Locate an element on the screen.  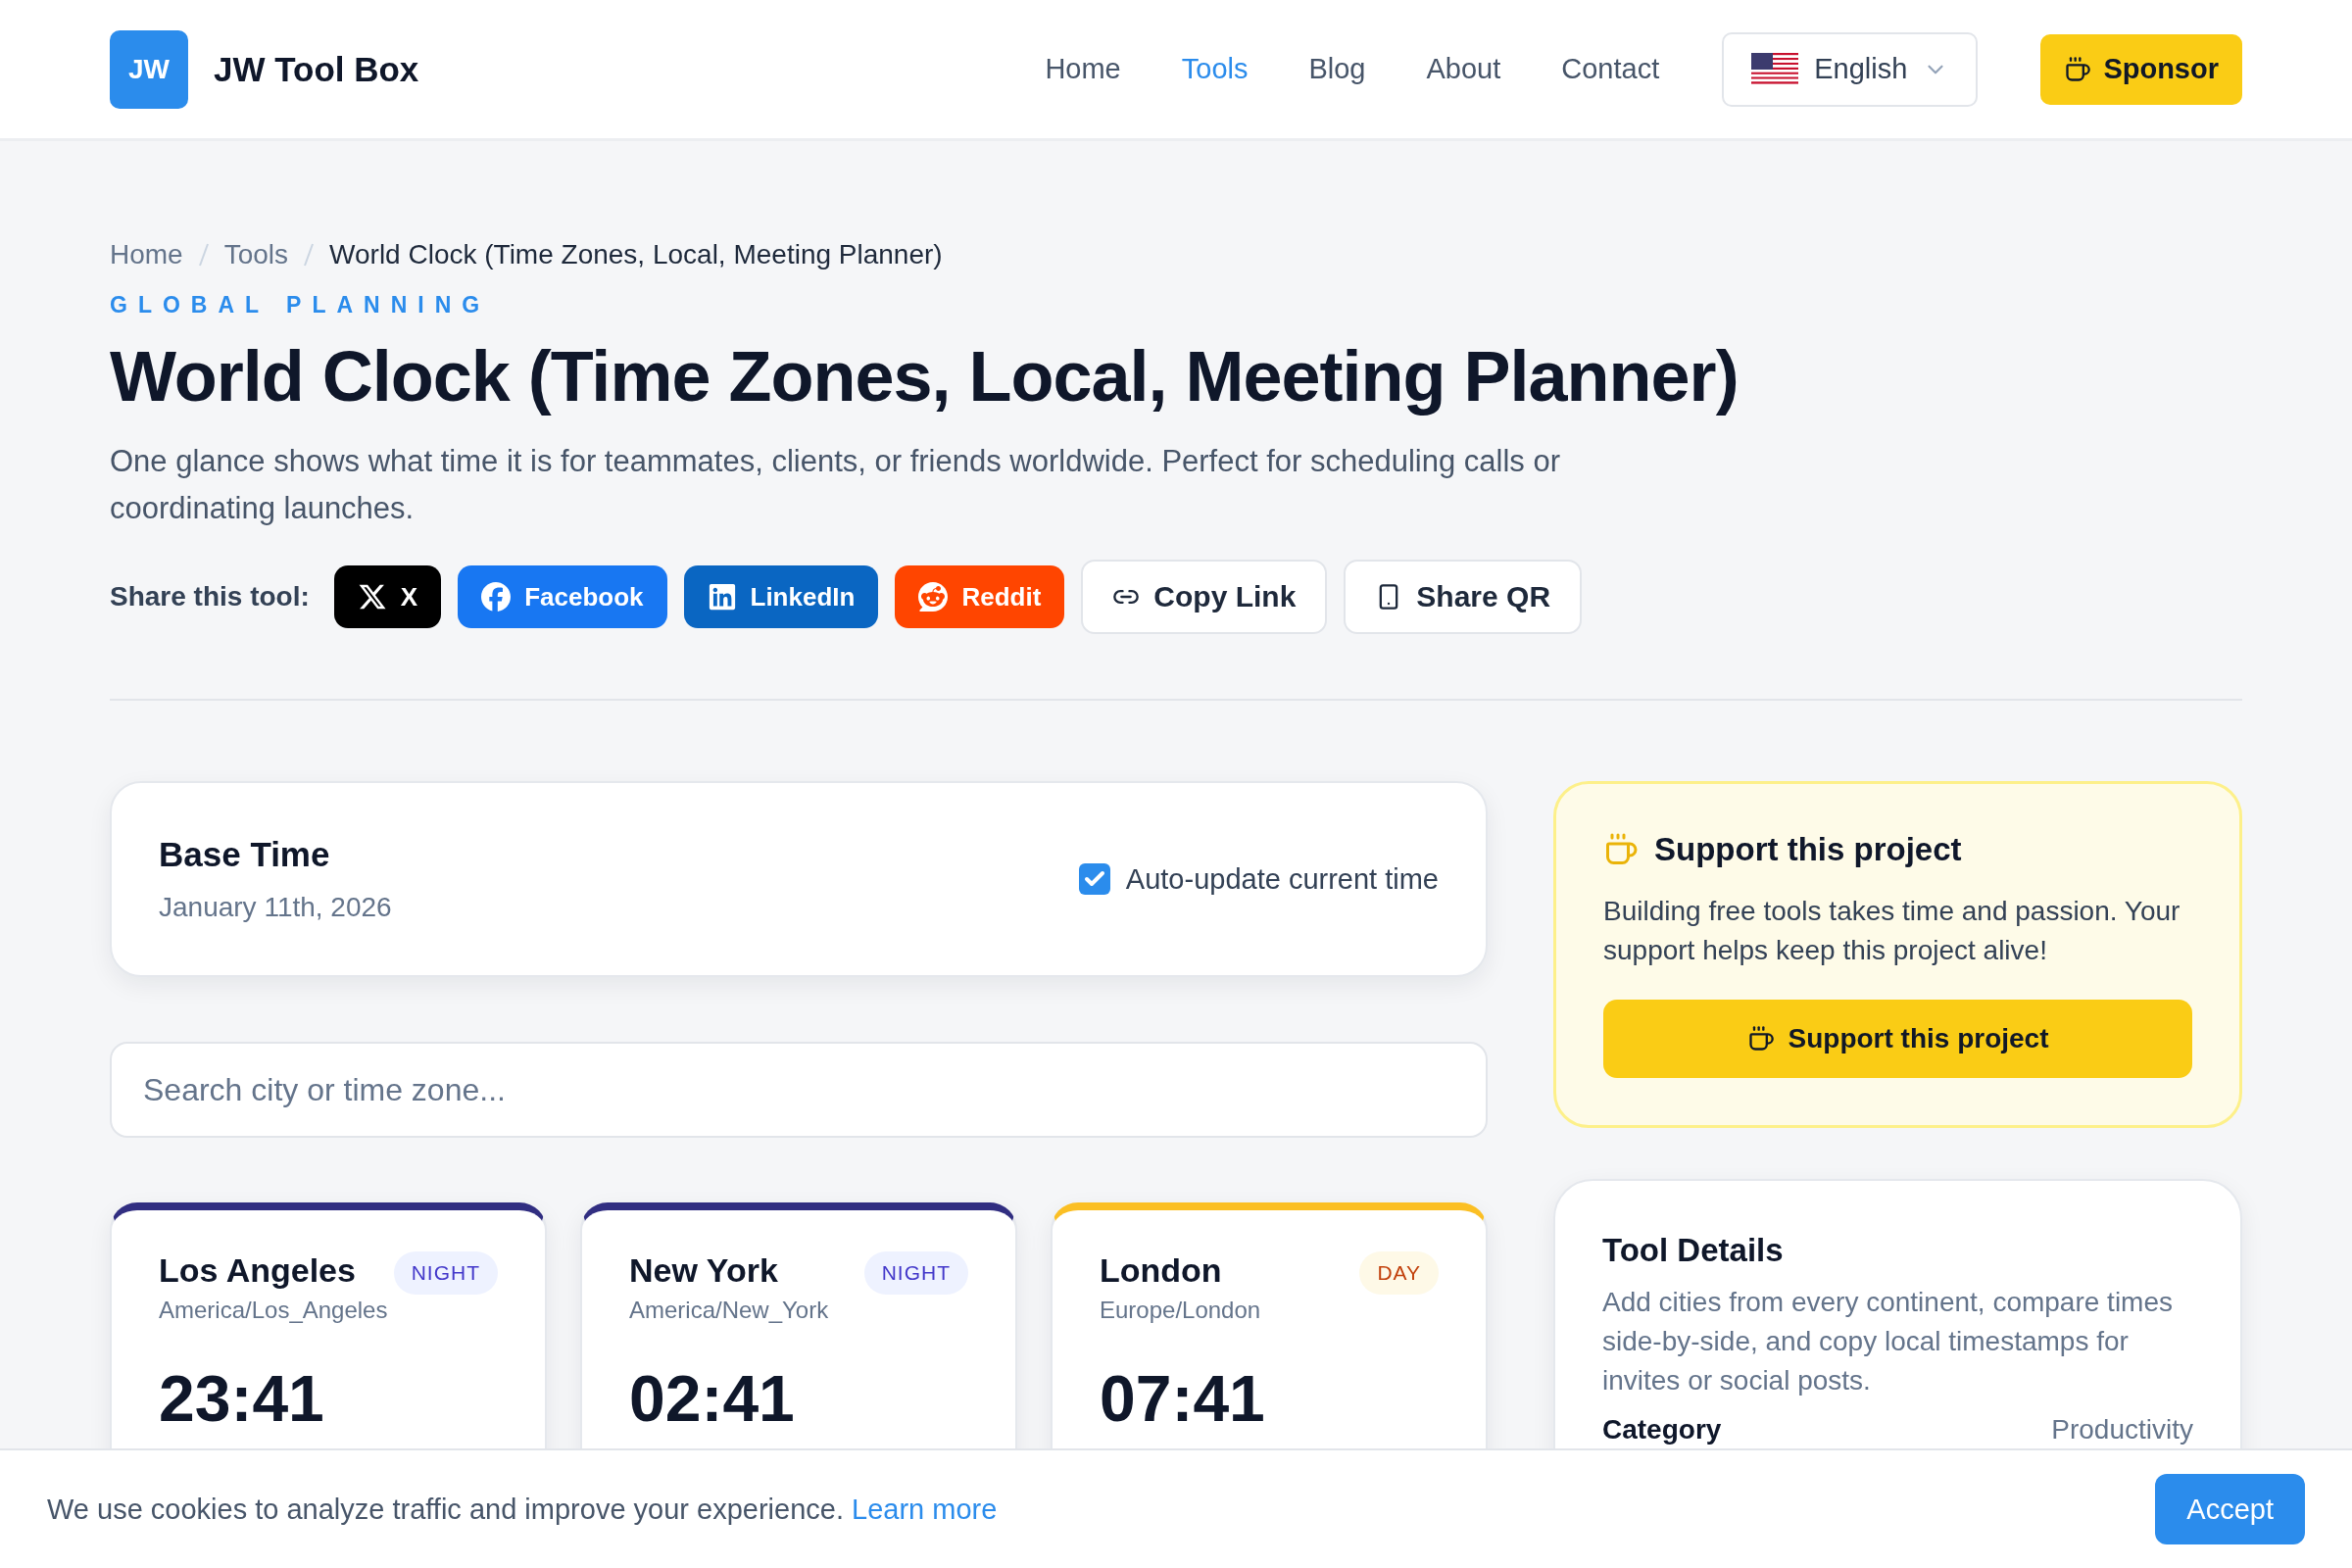
support-button: Support this project is located at coordinates (1897, 1039).